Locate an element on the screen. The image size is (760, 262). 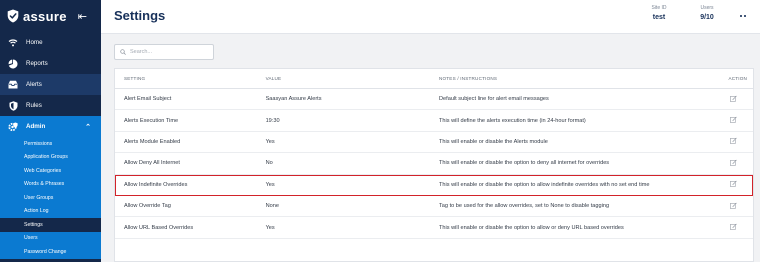
search-box is located at coordinates (164, 52).